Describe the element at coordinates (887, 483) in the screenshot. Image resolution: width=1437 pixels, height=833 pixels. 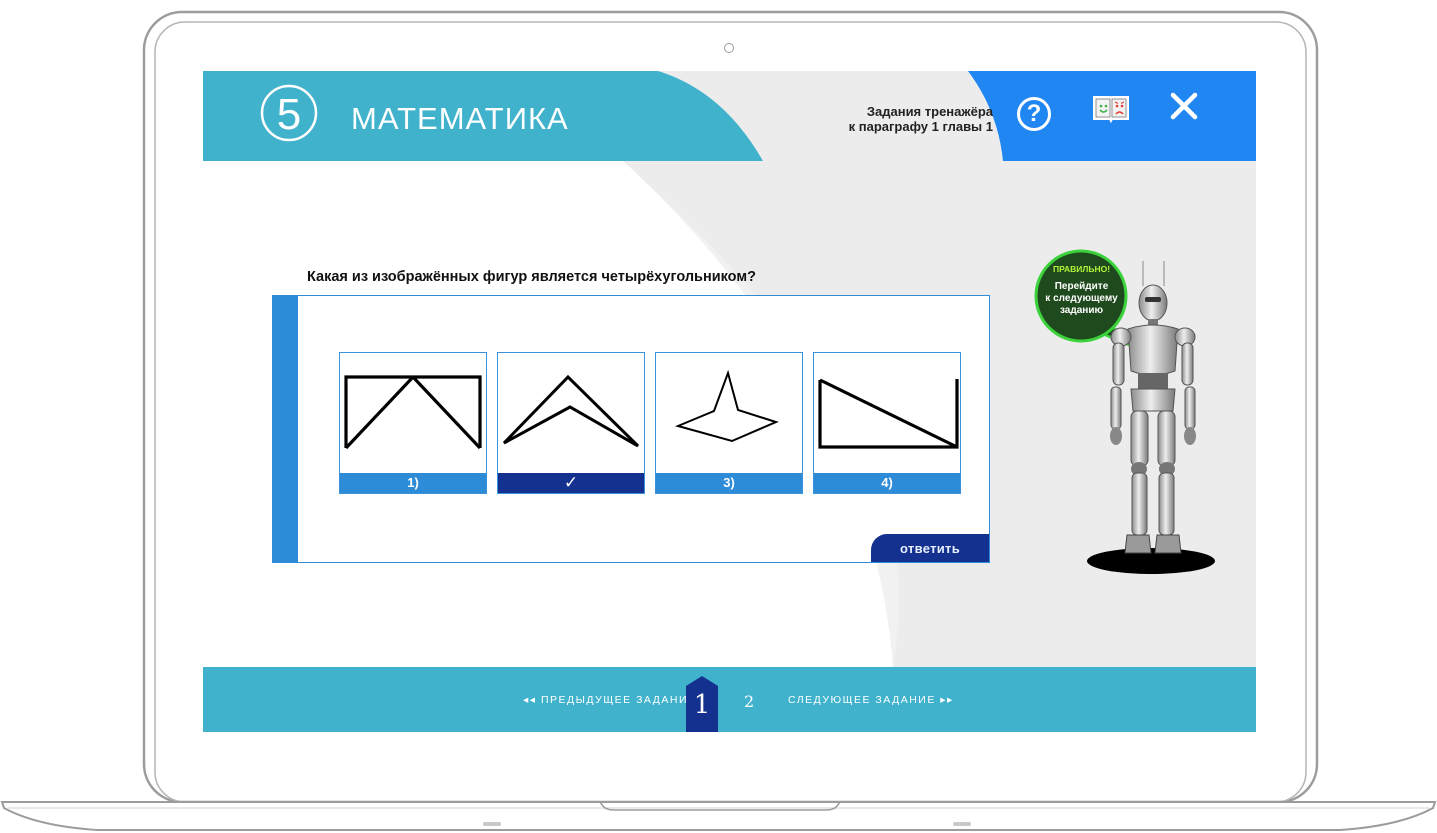
I see `option-label-4: 4)` at that location.